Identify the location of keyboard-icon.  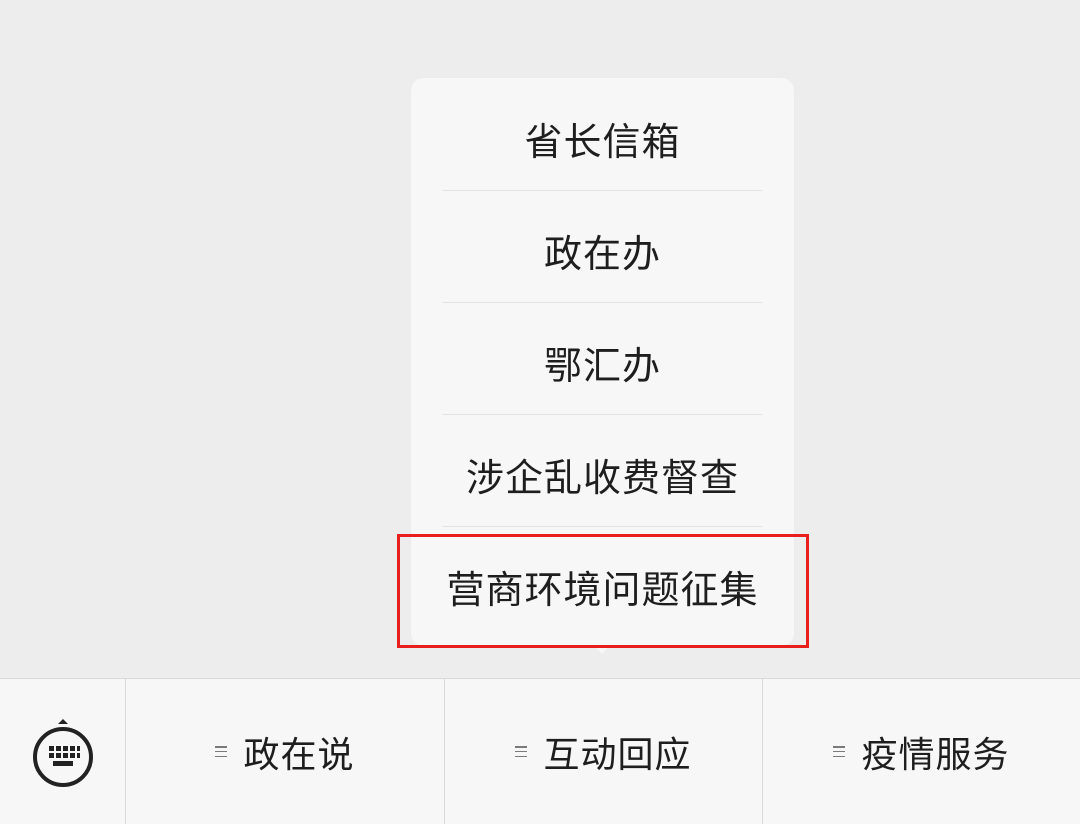
(62, 752).